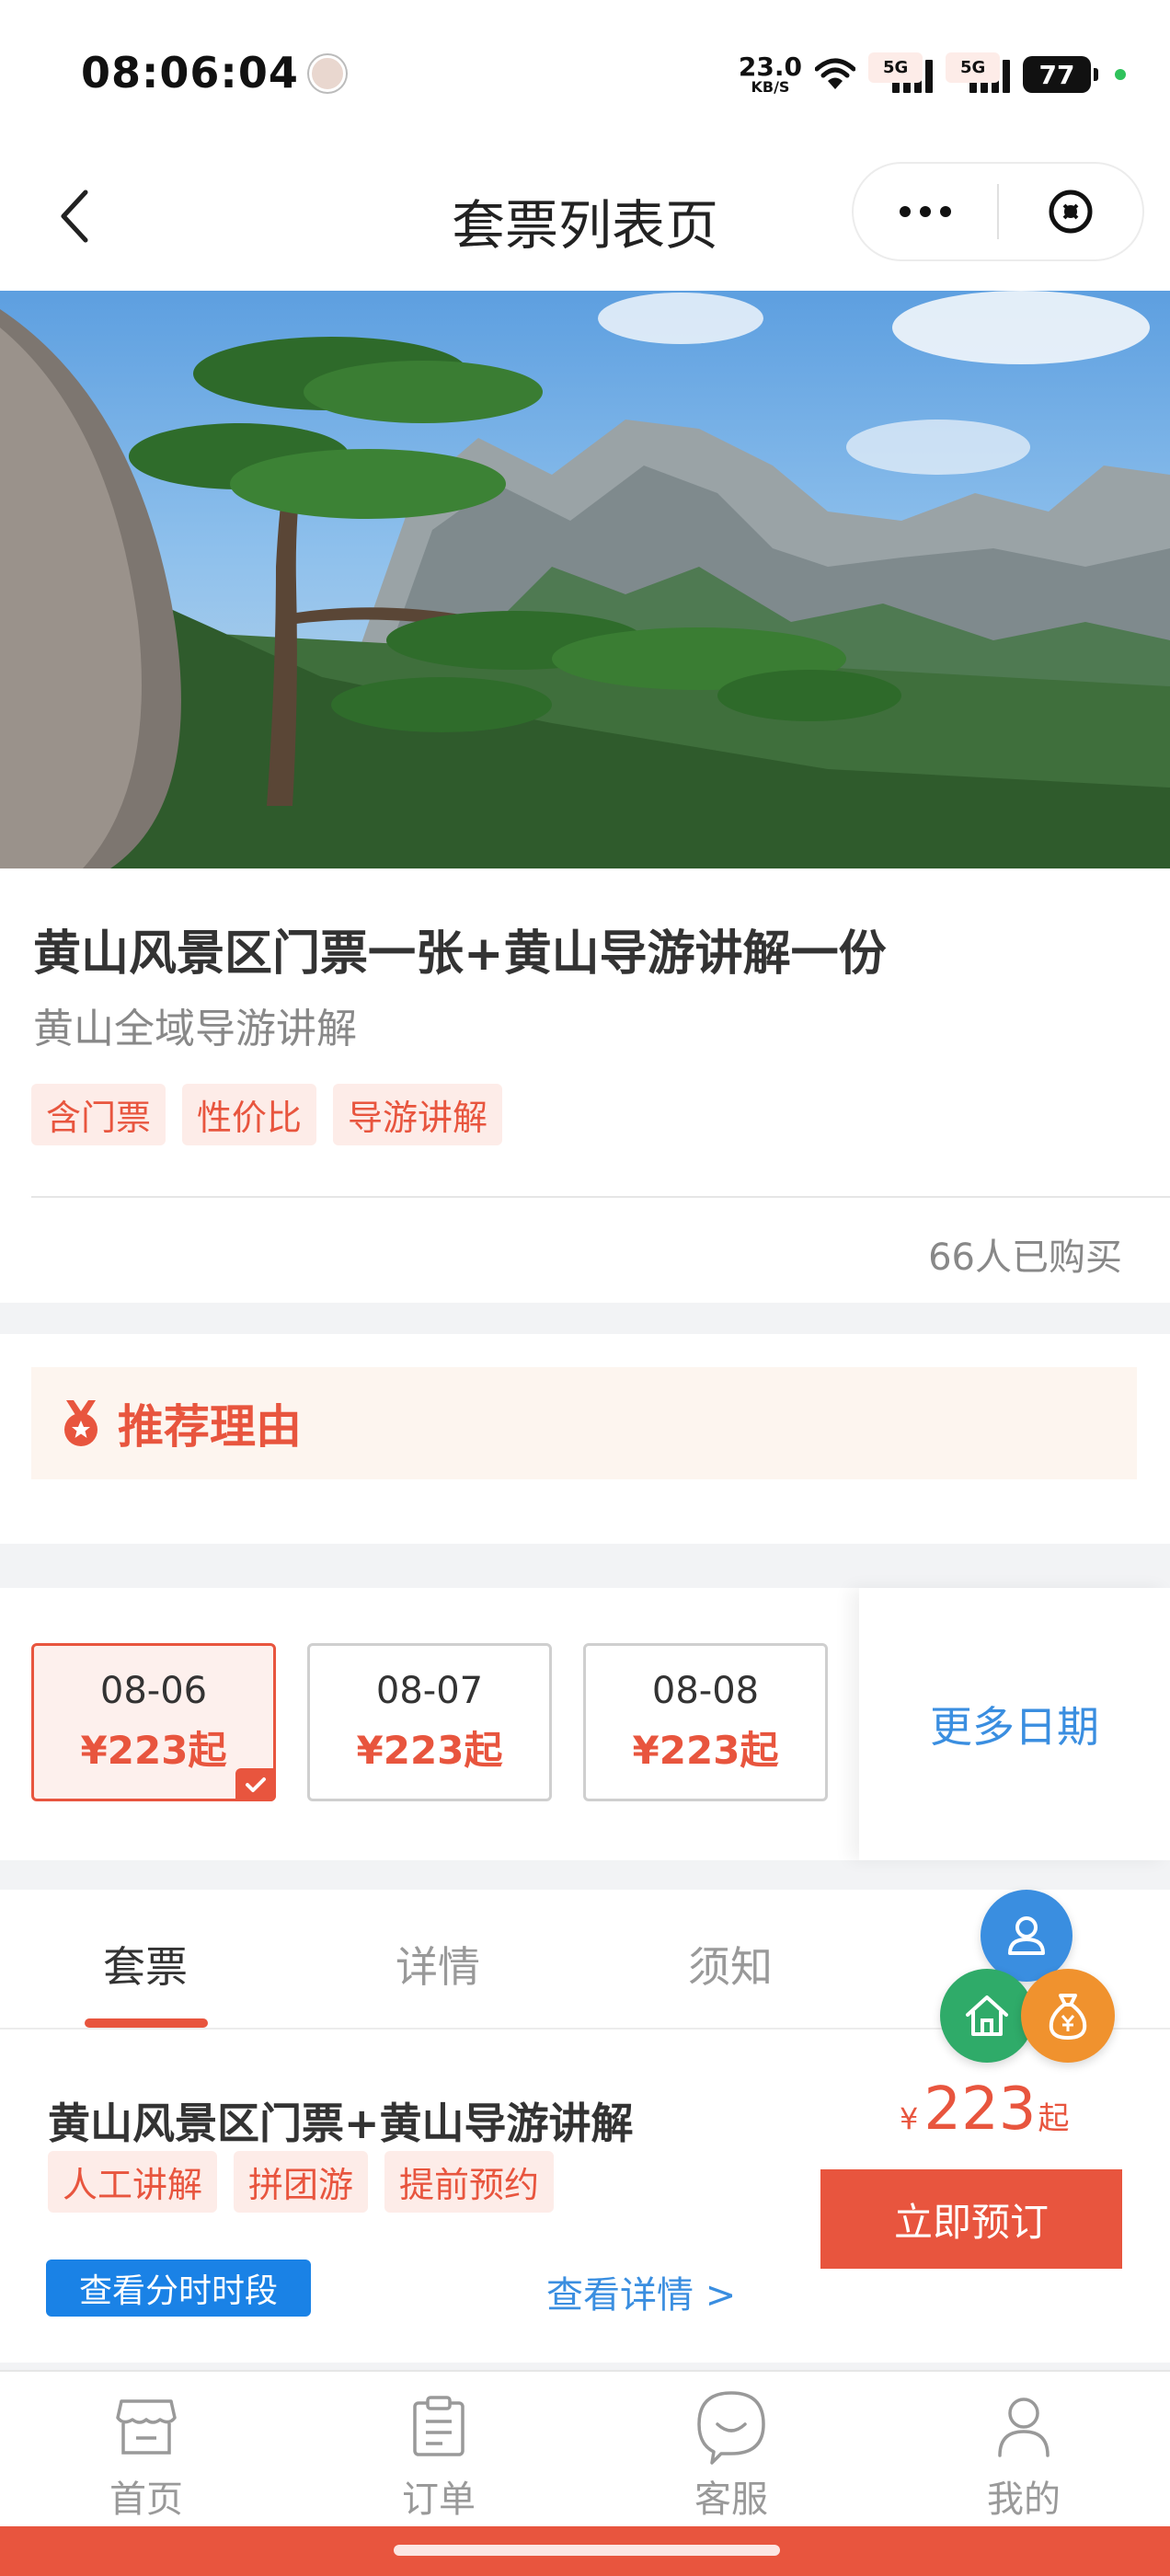 This screenshot has height=2576, width=1170. Describe the element at coordinates (153, 1722) in the screenshot. I see `date-option: 08-06 ¥223起` at that location.